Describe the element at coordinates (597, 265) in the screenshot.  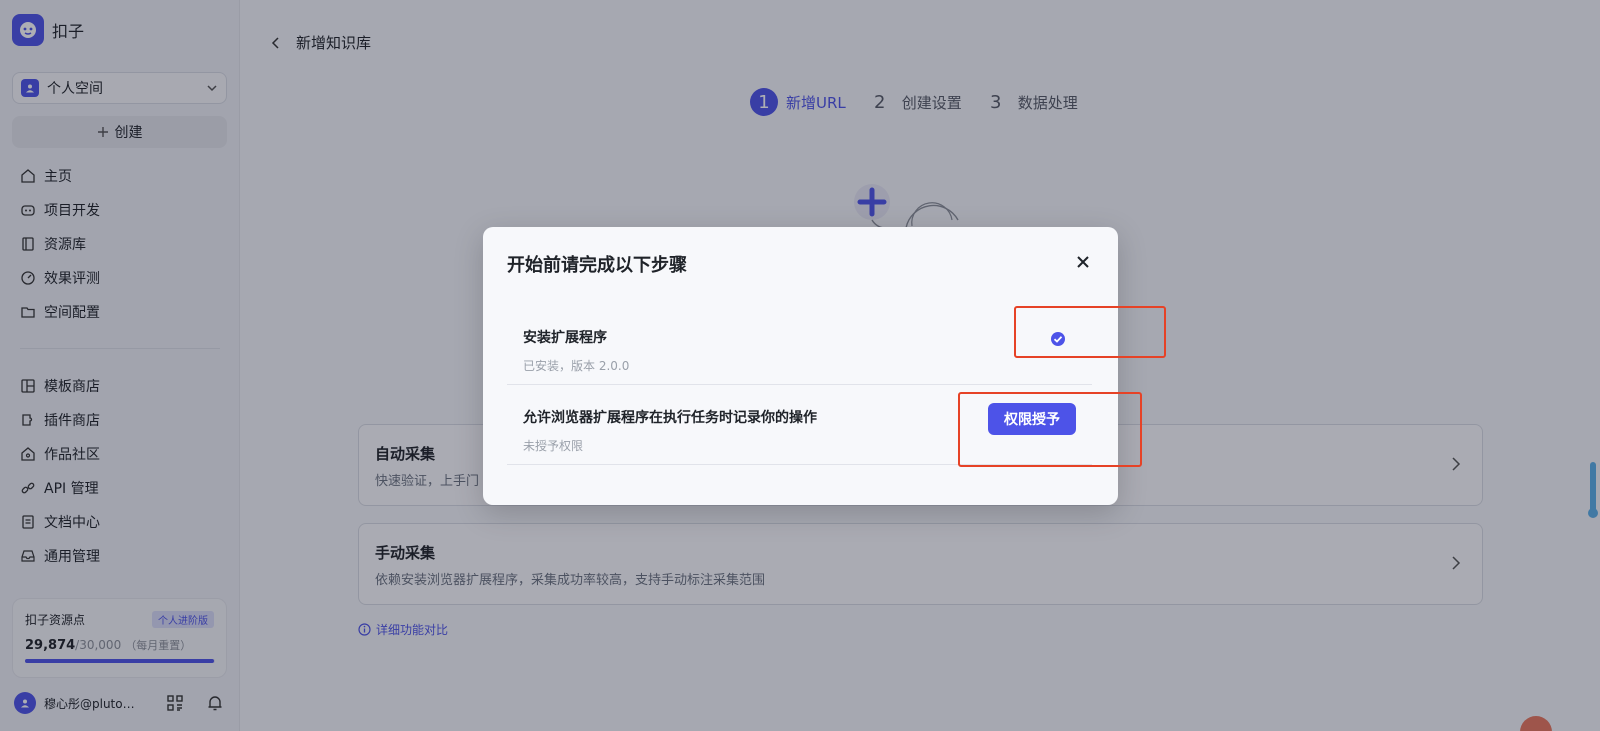
I see `modal-title: 开始前请完成以下步骤` at that location.